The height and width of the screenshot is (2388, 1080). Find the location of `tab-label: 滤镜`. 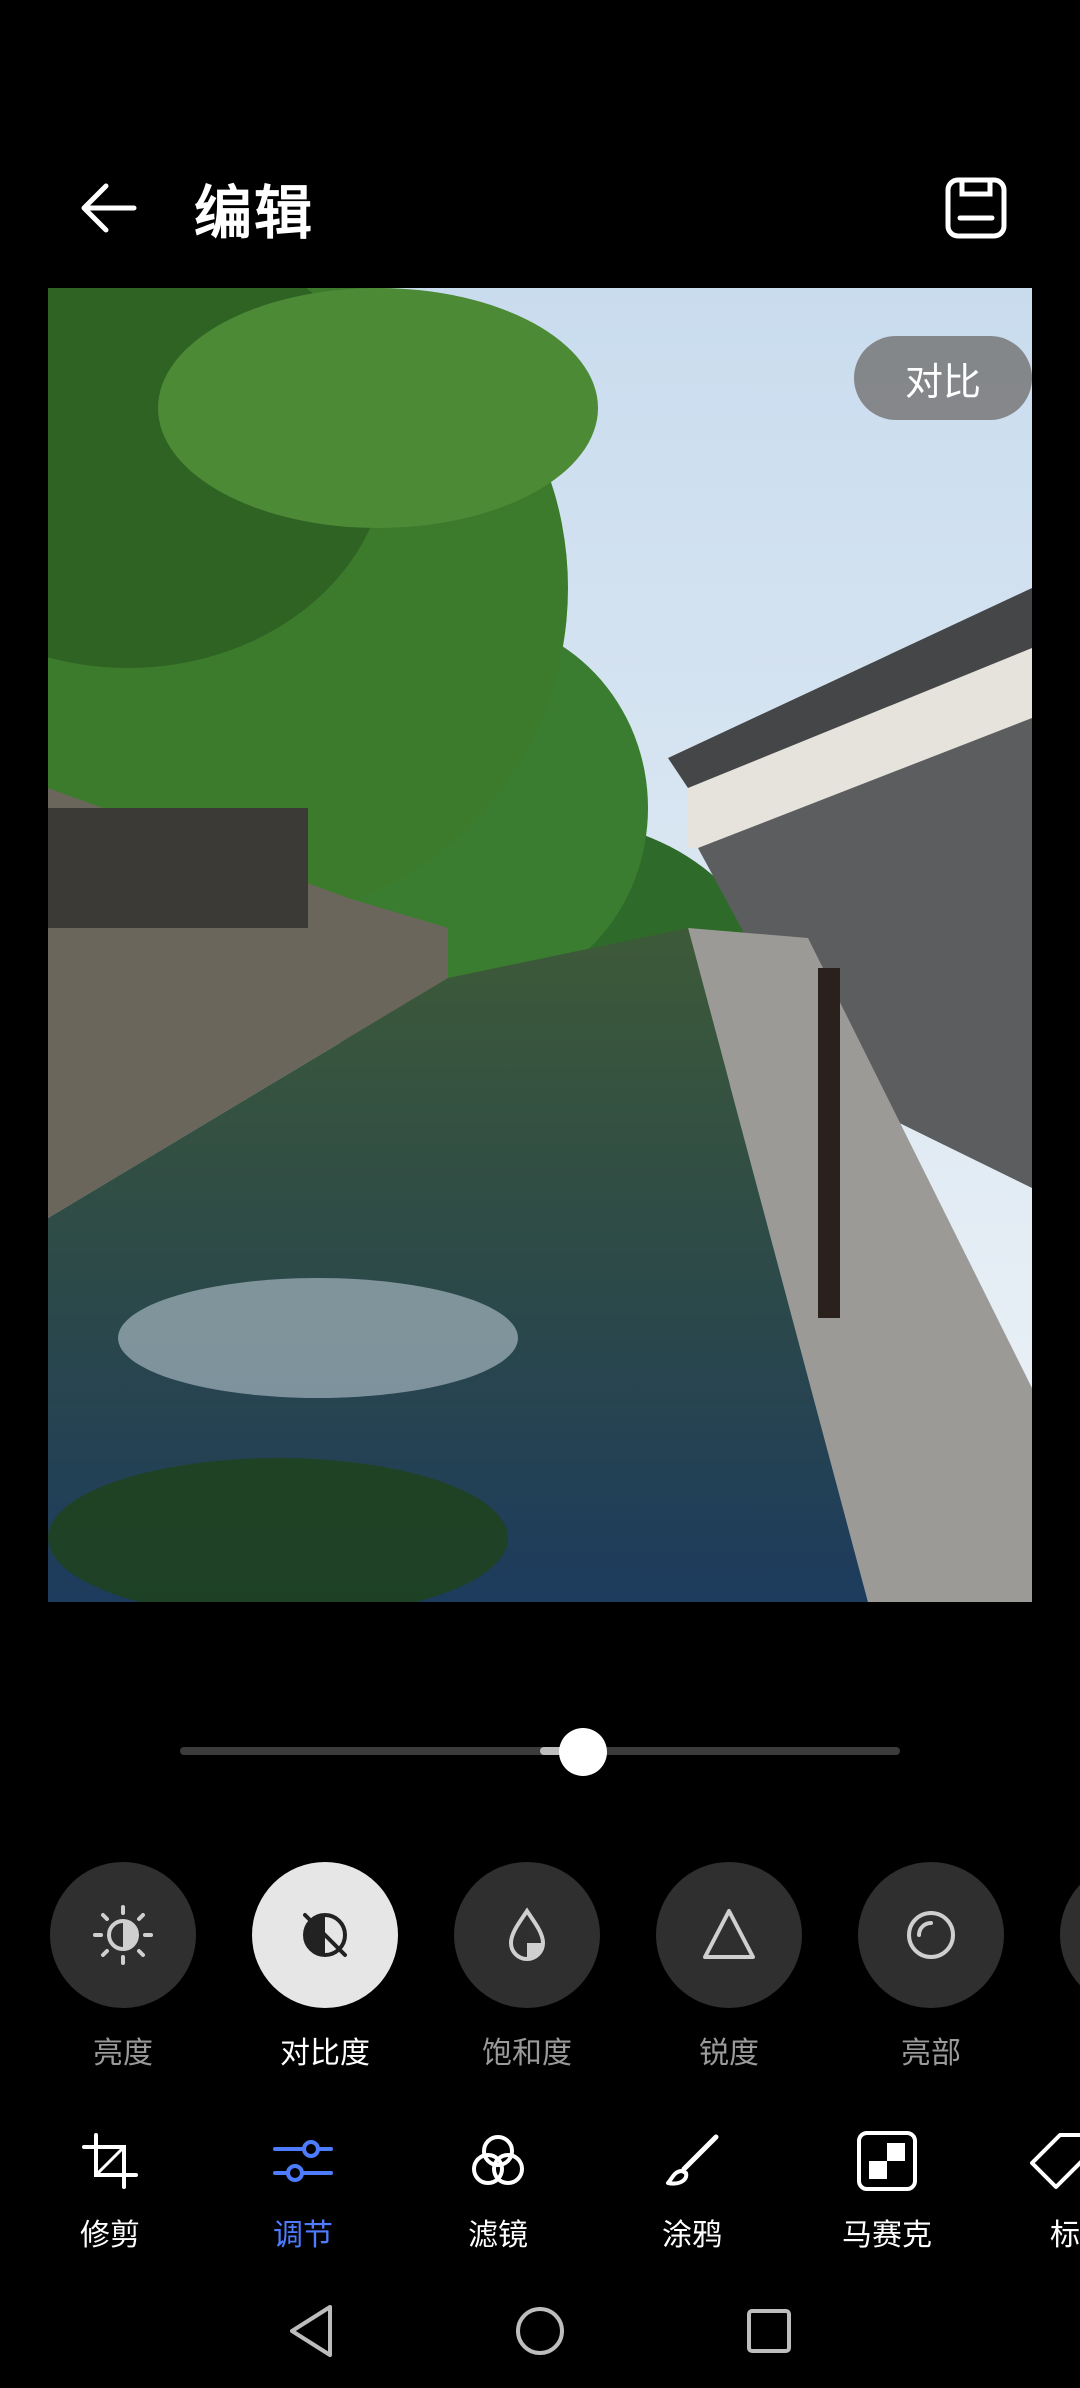

tab-label: 滤镜 is located at coordinates (498, 2235).